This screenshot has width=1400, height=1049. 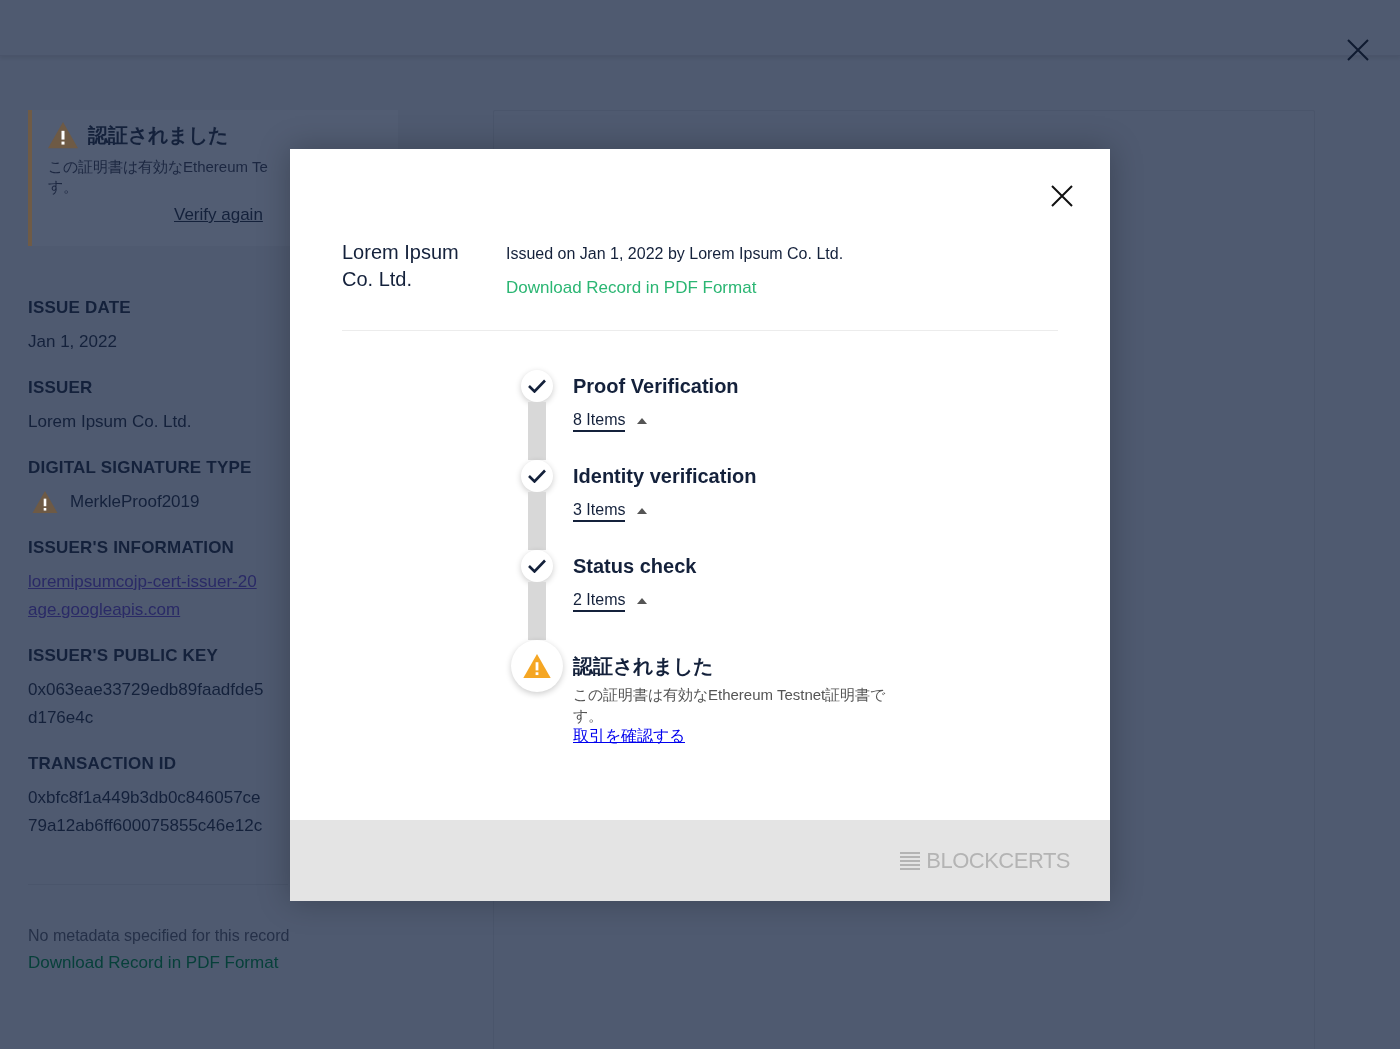 What do you see at coordinates (599, 511) in the screenshot?
I see `items-toggle: 3 Items` at bounding box center [599, 511].